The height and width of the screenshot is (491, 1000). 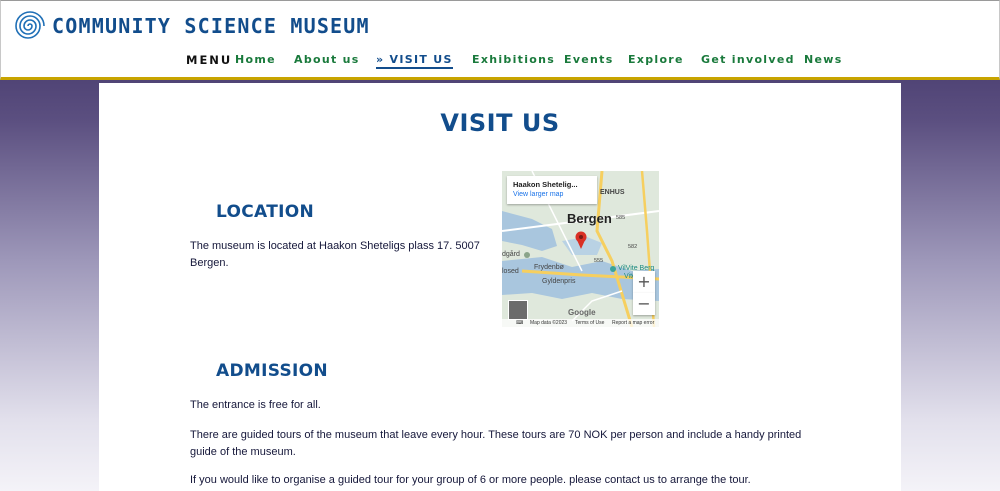 I want to click on menu-label: MENU, so click(x=209, y=60).